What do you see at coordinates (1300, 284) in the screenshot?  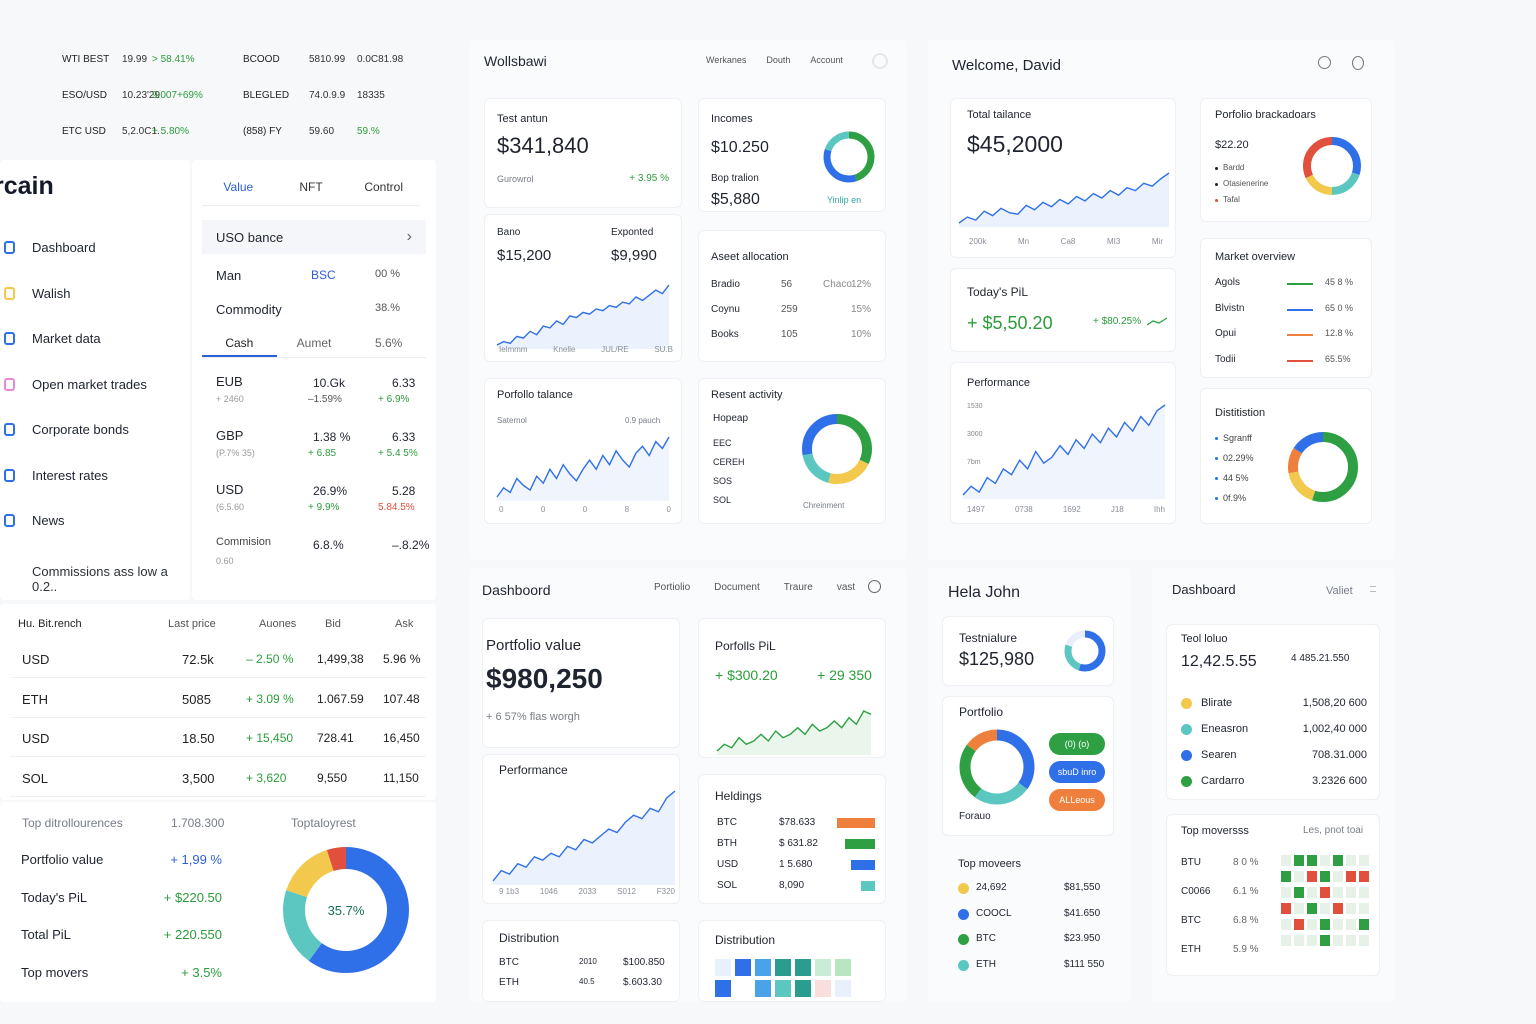 I see `market-sparkline` at bounding box center [1300, 284].